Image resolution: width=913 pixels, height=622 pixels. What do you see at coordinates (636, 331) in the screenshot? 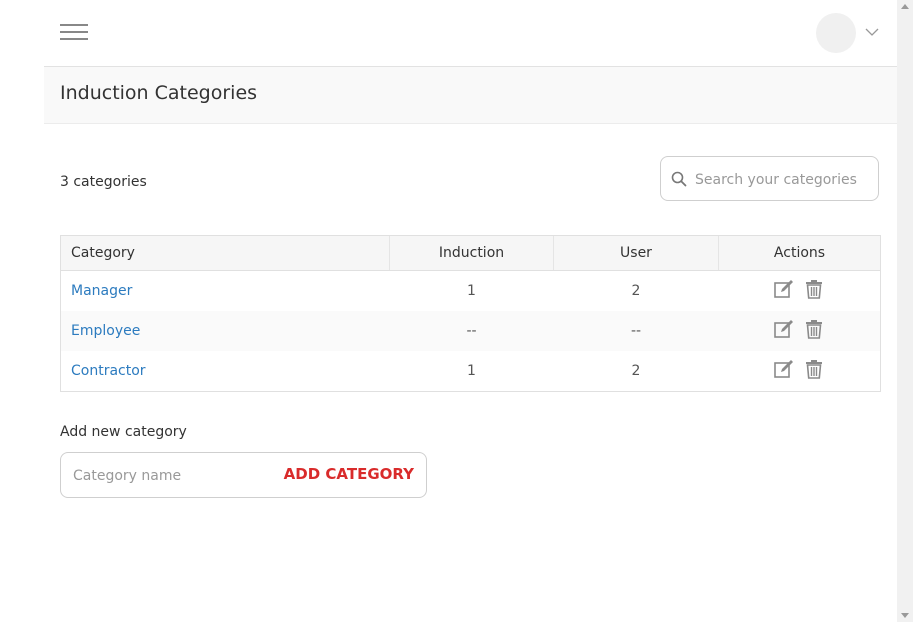
I see `user-count: --` at bounding box center [636, 331].